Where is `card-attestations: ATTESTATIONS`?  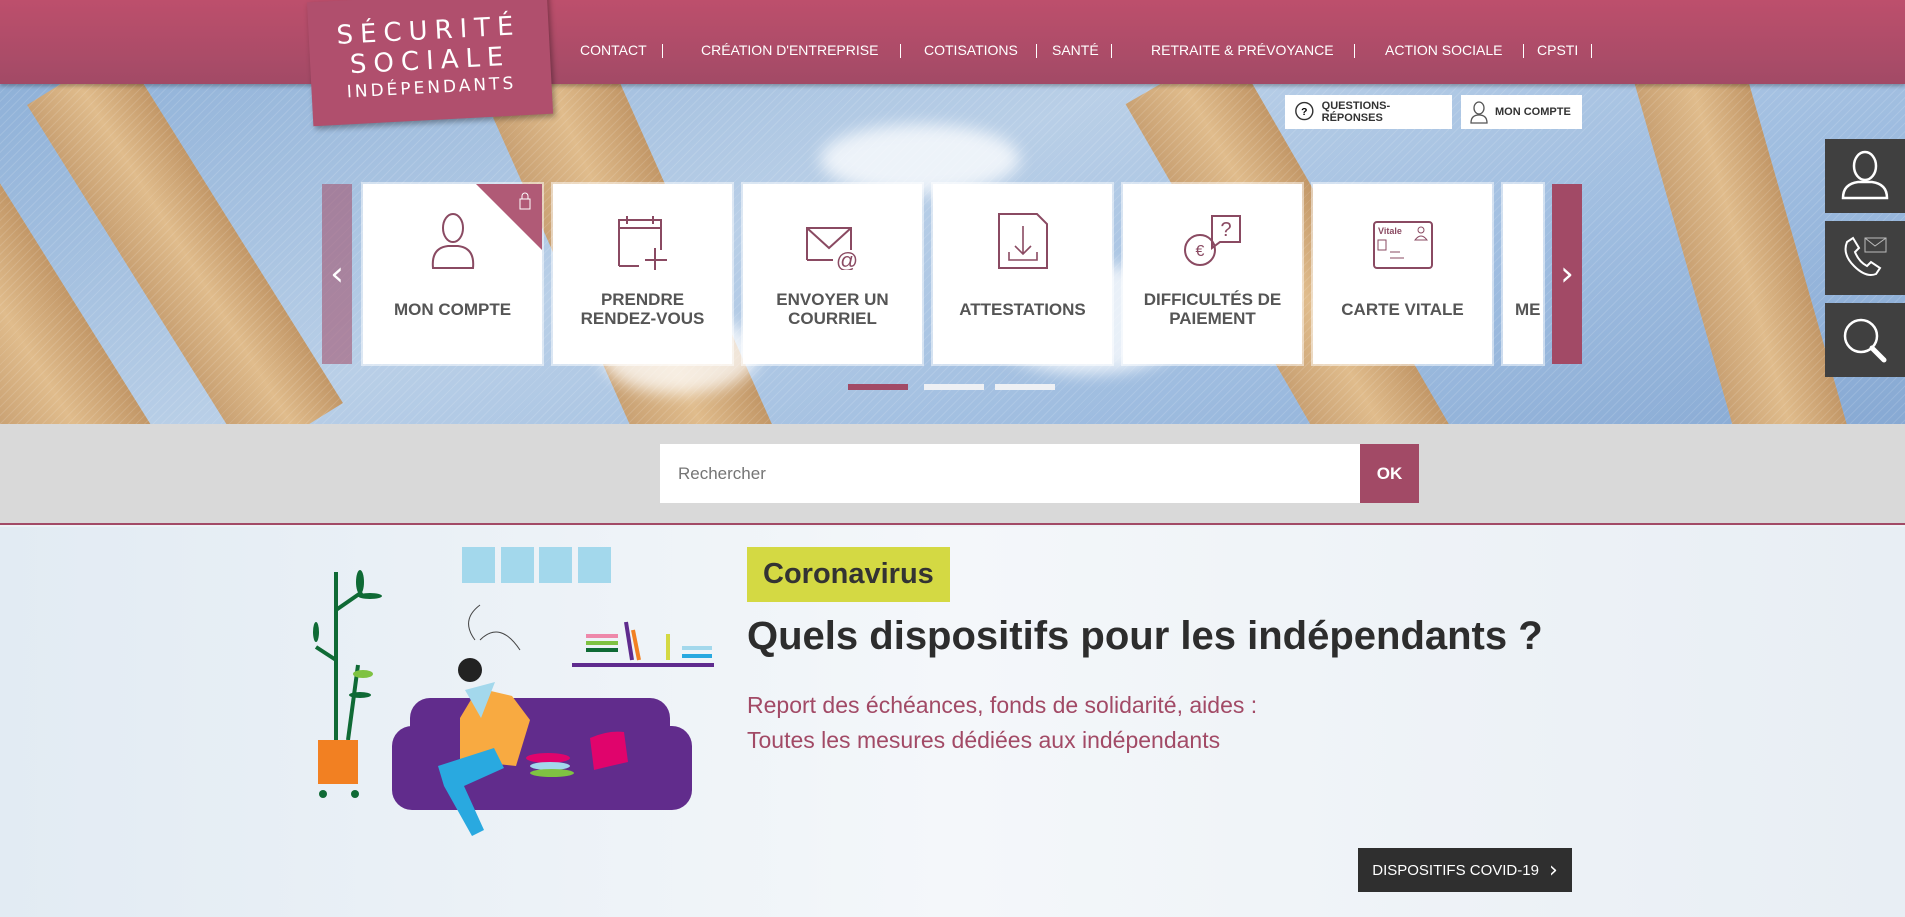 card-attestations: ATTESTATIONS is located at coordinates (1022, 274).